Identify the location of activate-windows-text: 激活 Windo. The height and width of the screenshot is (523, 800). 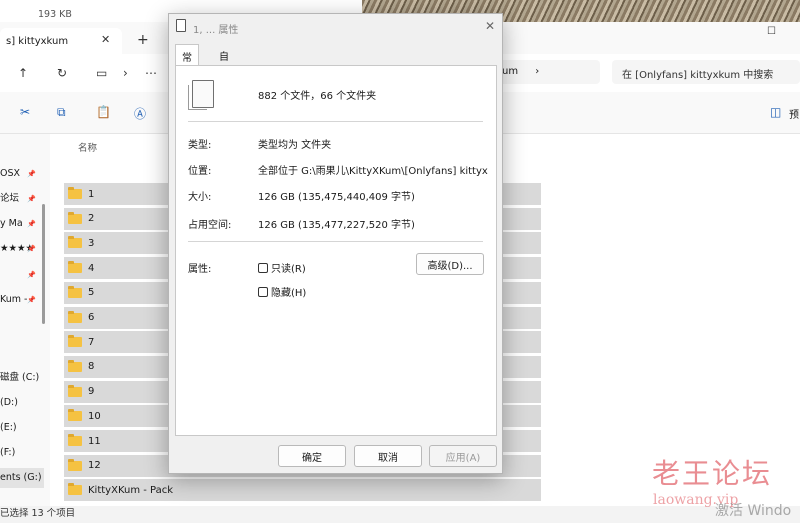
(753, 511).